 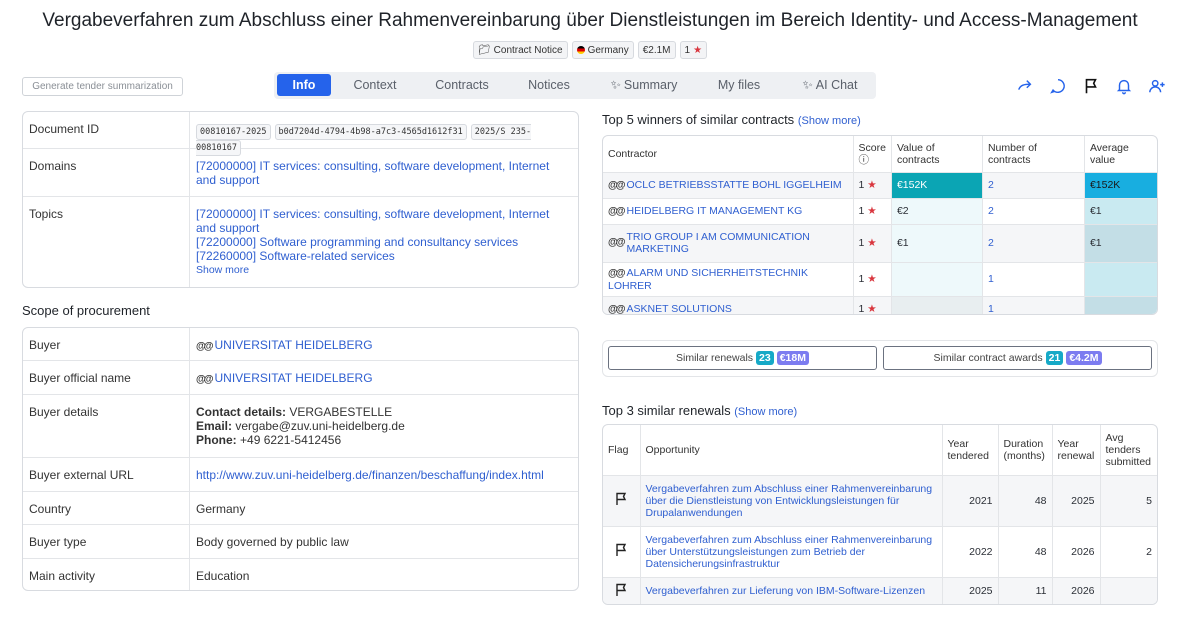 What do you see at coordinates (102, 86) in the screenshot?
I see `generate-summary-button: Generate tender summarization` at bounding box center [102, 86].